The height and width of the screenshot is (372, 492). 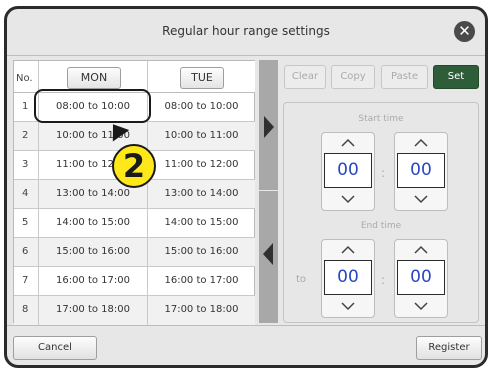 What do you see at coordinates (404, 77) in the screenshot?
I see `paste-button: Paste` at bounding box center [404, 77].